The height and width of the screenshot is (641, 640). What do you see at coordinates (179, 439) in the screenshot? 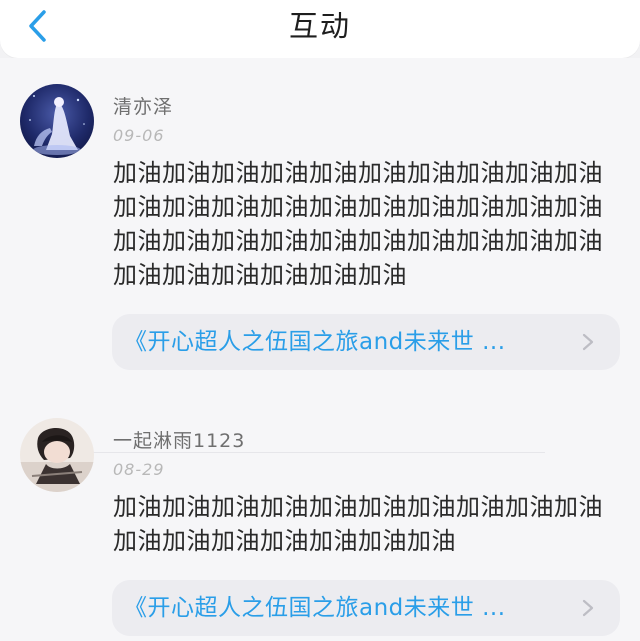
I see `username: 一起淋雨1123` at bounding box center [179, 439].